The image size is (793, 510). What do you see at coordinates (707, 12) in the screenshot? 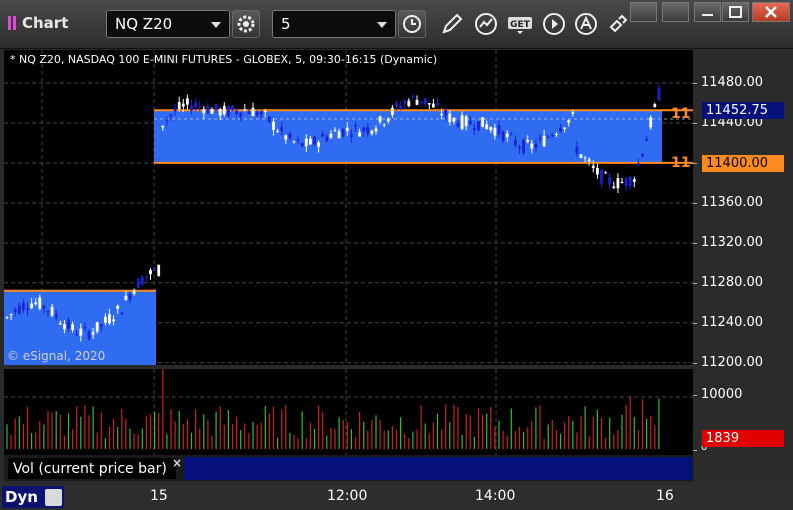
I see `minimize-button` at bounding box center [707, 12].